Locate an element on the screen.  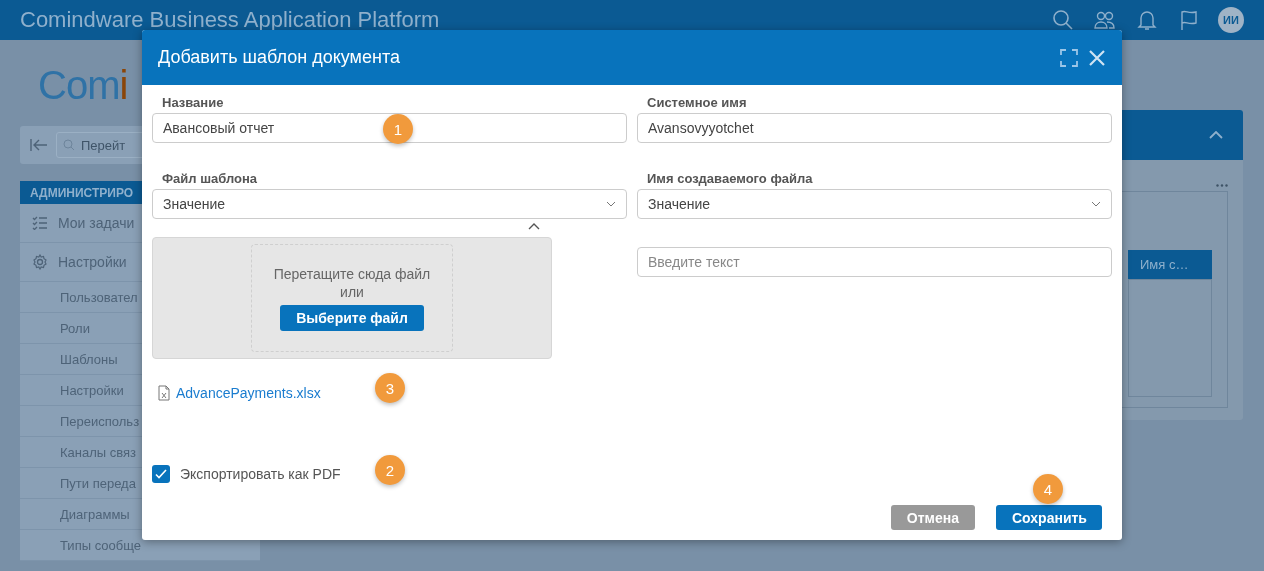
file-icon is located at coordinates (164, 393).